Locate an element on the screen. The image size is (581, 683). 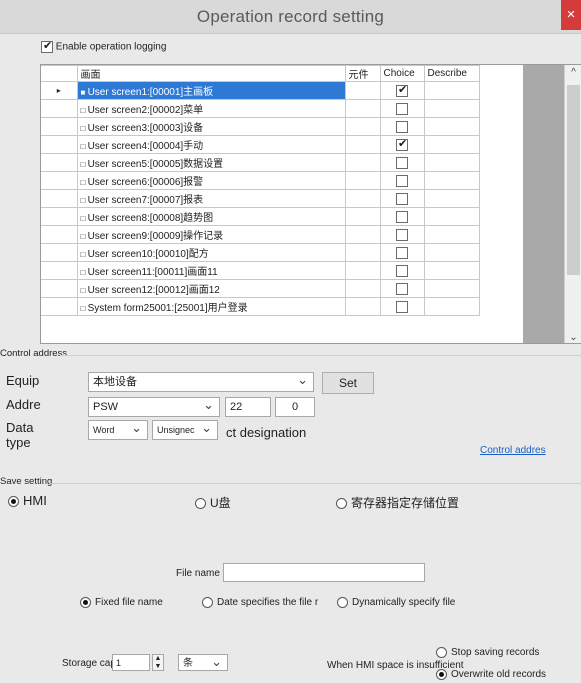
radio-dynamic-name: Dynamically specify file is located at coordinates (396, 602).